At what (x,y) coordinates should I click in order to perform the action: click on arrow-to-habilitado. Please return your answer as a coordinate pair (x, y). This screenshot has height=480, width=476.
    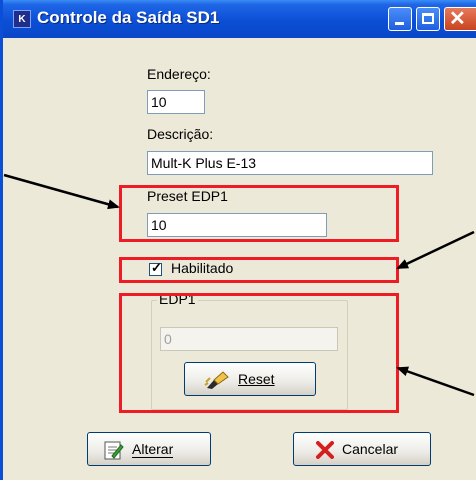
    Looking at the image, I should click on (435, 250).